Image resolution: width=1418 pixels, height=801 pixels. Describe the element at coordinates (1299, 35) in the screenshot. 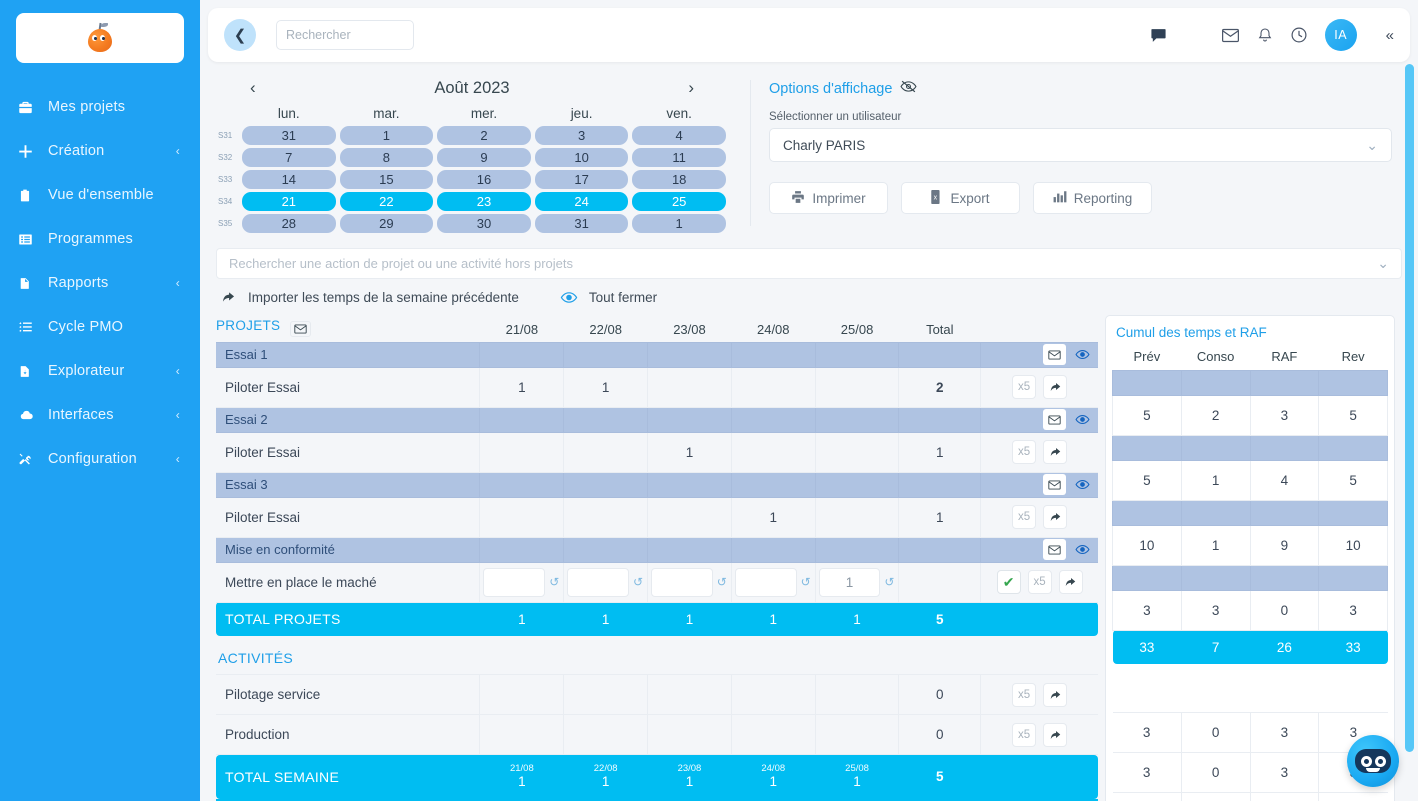

I see `clock-icon` at that location.